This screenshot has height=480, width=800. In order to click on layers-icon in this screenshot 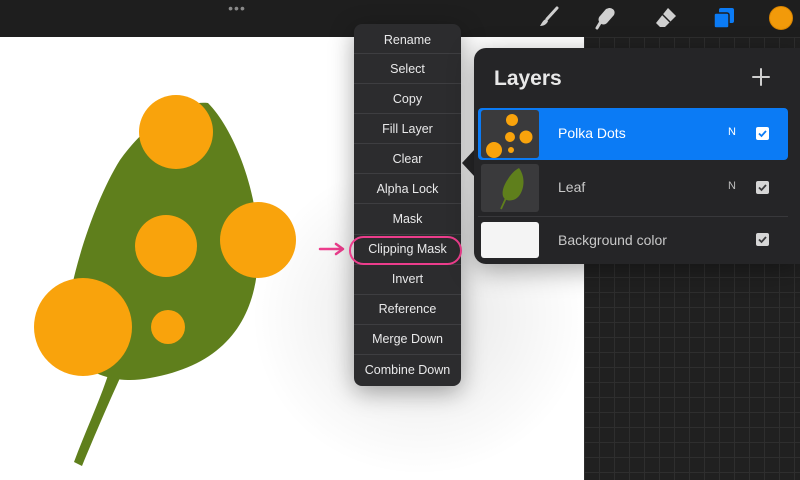, I will do `click(724, 18)`.